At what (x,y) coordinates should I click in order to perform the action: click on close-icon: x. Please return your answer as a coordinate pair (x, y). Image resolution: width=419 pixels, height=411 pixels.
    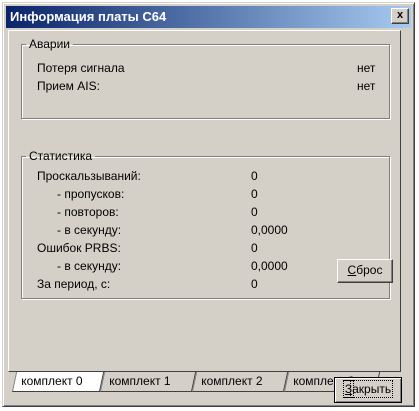
    Looking at the image, I should click on (400, 15).